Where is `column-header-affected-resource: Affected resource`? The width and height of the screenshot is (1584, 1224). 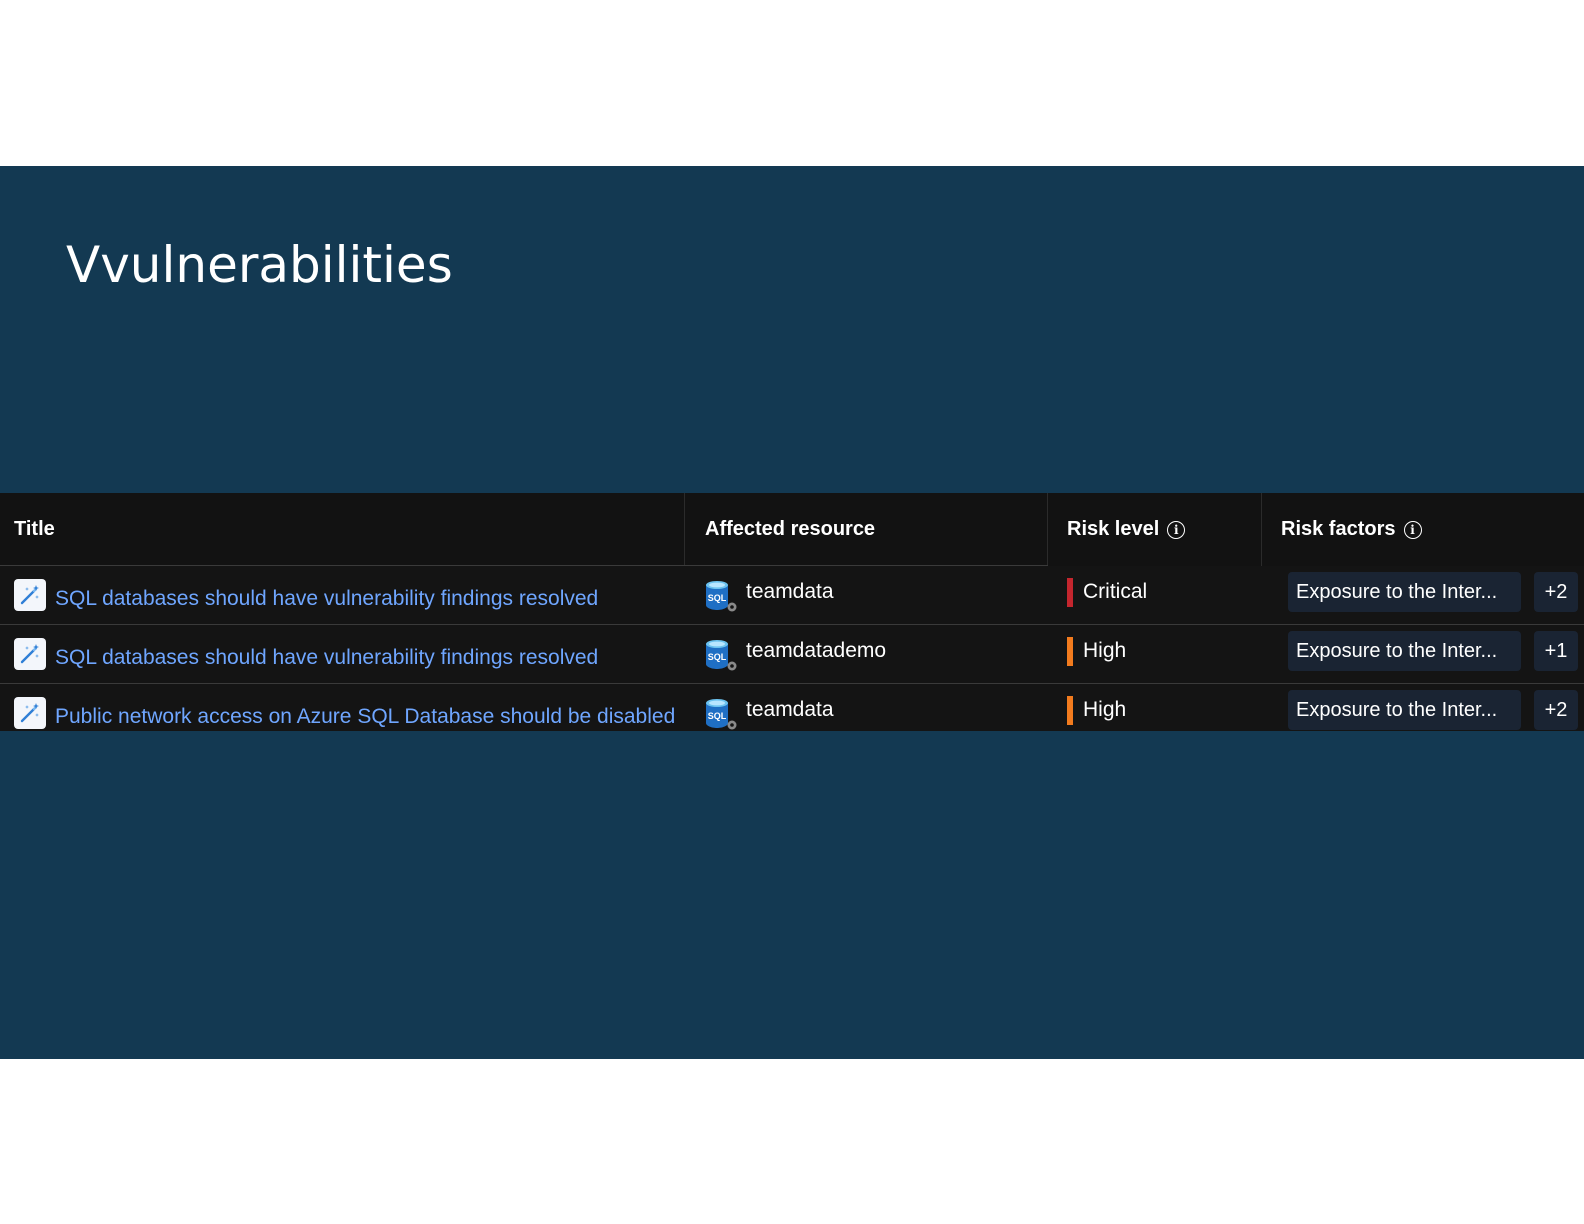
column-header-affected-resource: Affected resource is located at coordinates (790, 529).